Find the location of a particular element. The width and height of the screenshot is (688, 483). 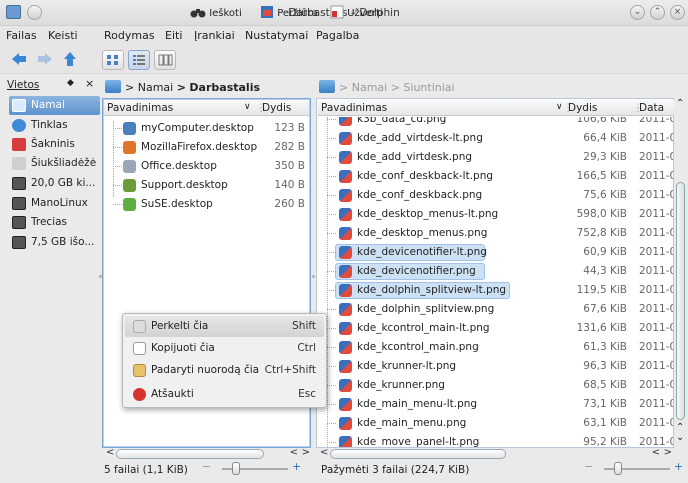

file-row: kde_add_virtdesk.png 29,3 KiB 2011-0 is located at coordinates (495, 157).